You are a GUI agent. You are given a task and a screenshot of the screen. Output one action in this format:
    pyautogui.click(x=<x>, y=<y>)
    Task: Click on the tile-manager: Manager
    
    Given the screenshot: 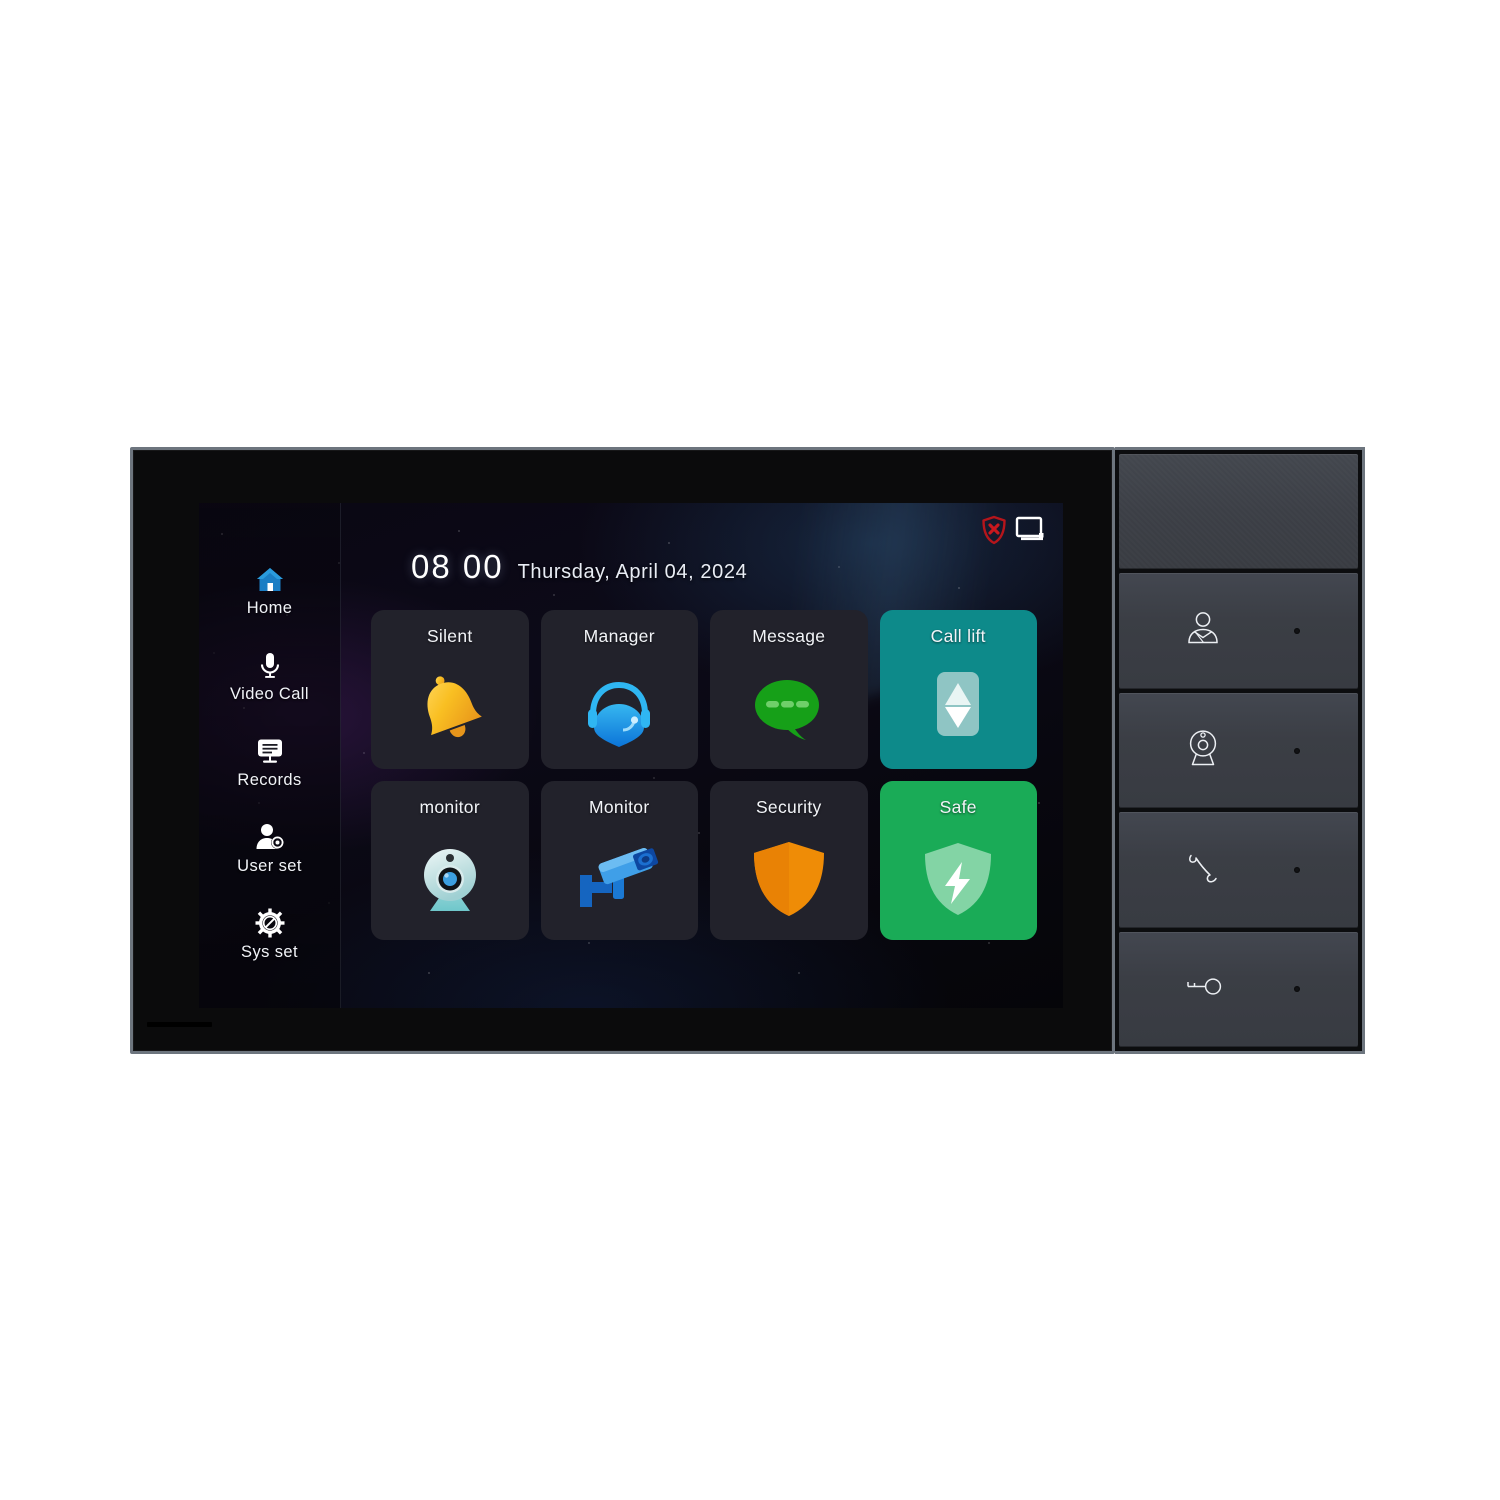 What is the action you would take?
    pyautogui.click(x=619, y=689)
    